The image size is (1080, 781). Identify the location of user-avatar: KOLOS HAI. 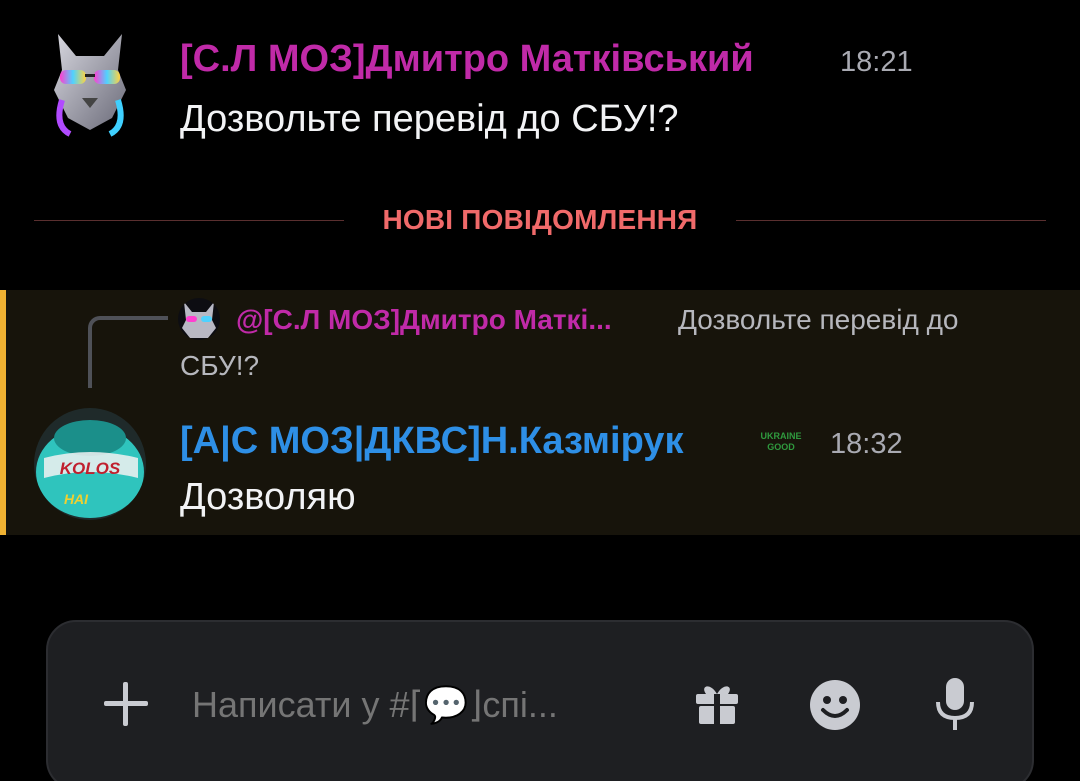
(90, 464).